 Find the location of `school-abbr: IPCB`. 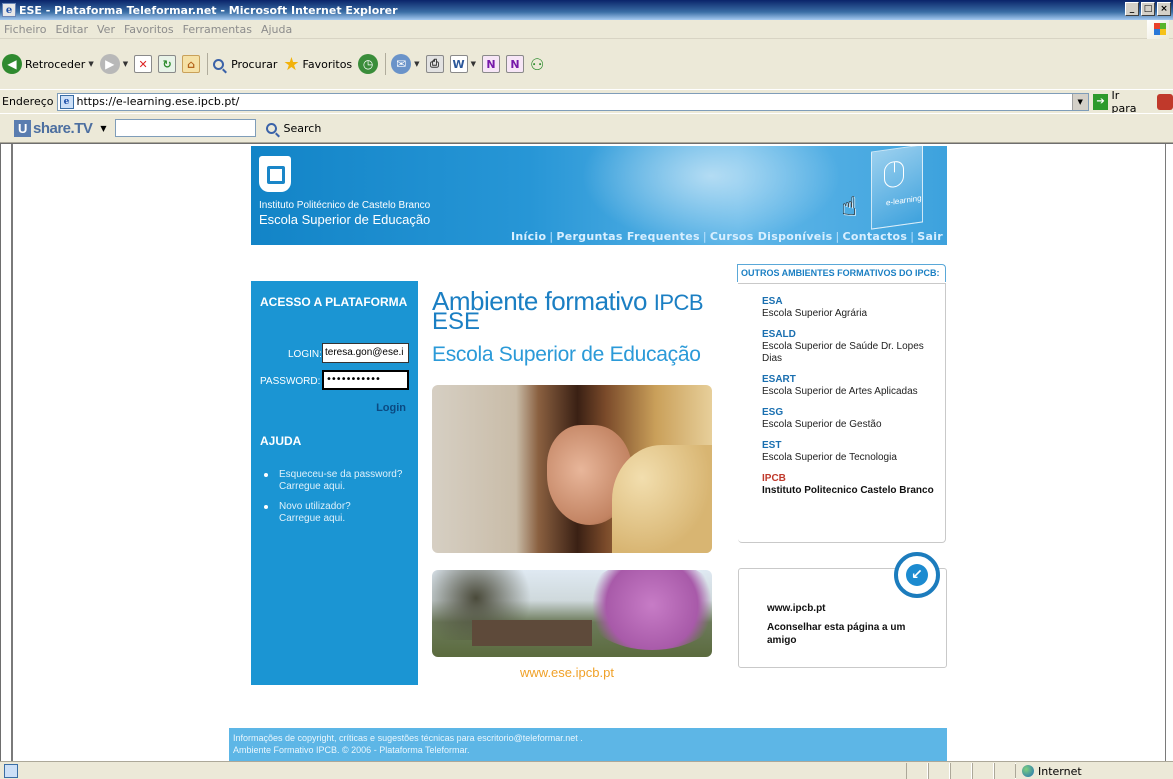

school-abbr: IPCB is located at coordinates (774, 478).